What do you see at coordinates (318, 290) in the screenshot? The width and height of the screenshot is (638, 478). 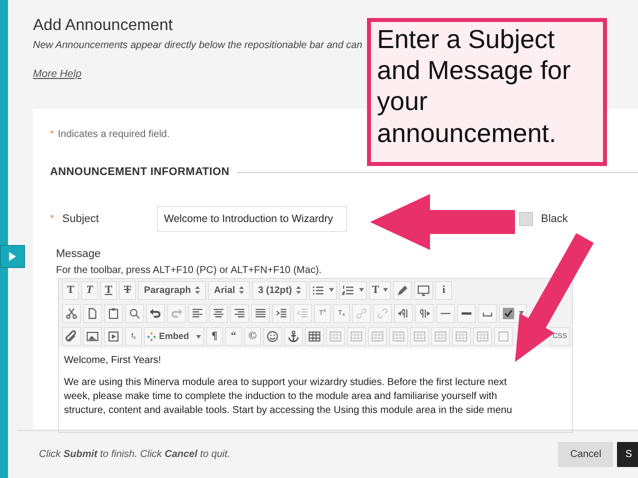 I see `bullet-list-icon` at bounding box center [318, 290].